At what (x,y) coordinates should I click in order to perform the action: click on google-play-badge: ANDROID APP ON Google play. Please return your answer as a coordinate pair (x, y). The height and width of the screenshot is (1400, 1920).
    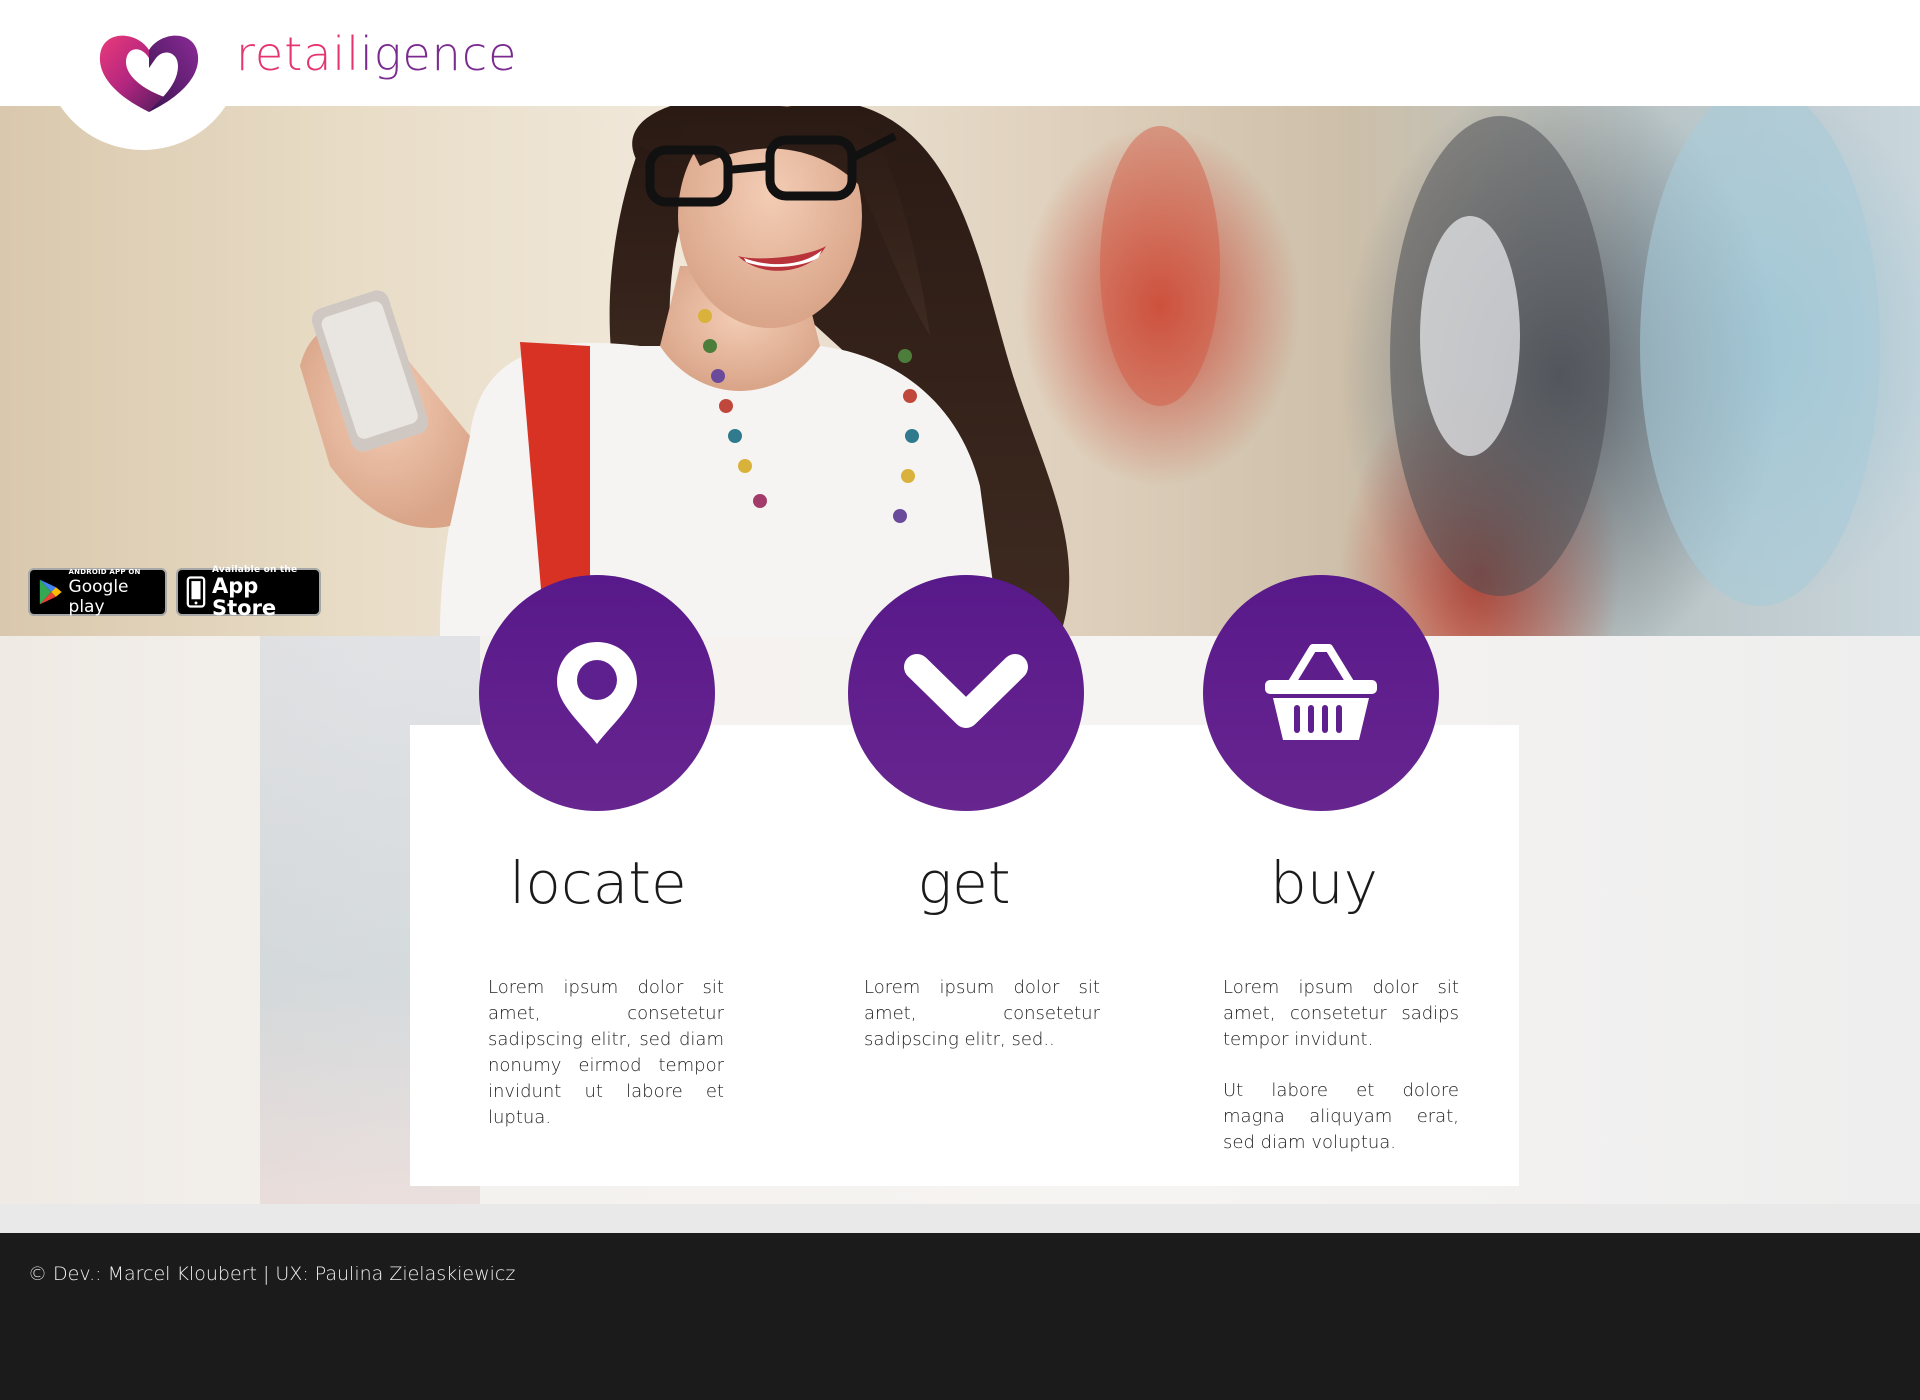
    Looking at the image, I should click on (97, 592).